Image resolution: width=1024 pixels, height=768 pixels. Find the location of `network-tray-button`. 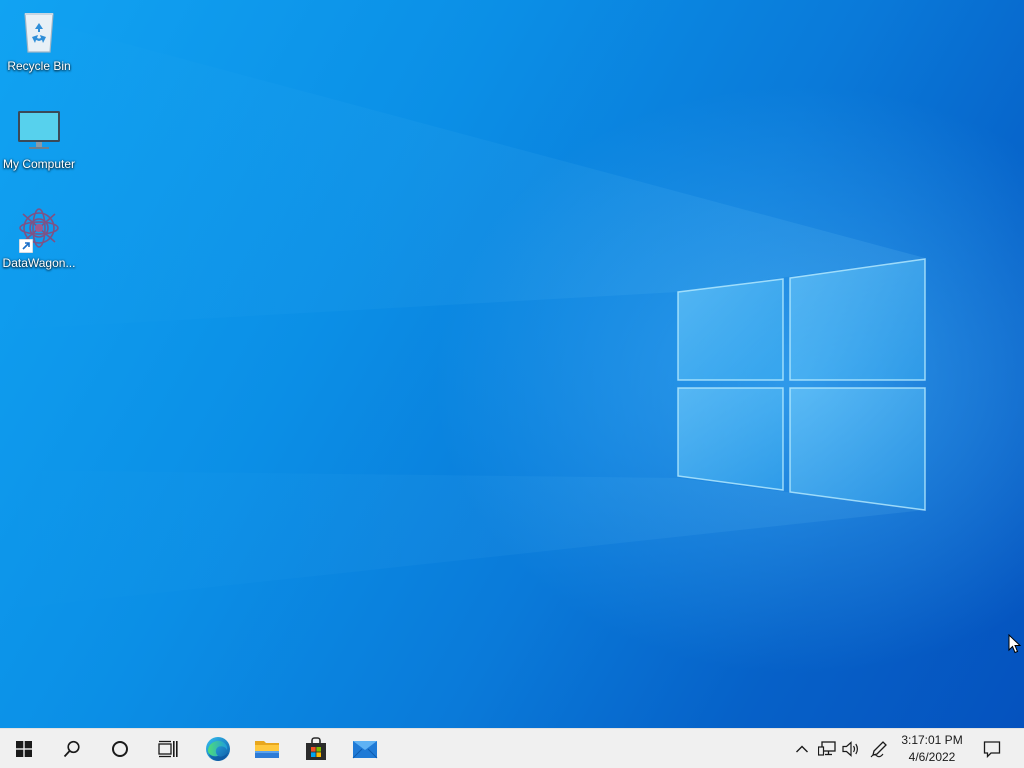

network-tray-button is located at coordinates (827, 748).